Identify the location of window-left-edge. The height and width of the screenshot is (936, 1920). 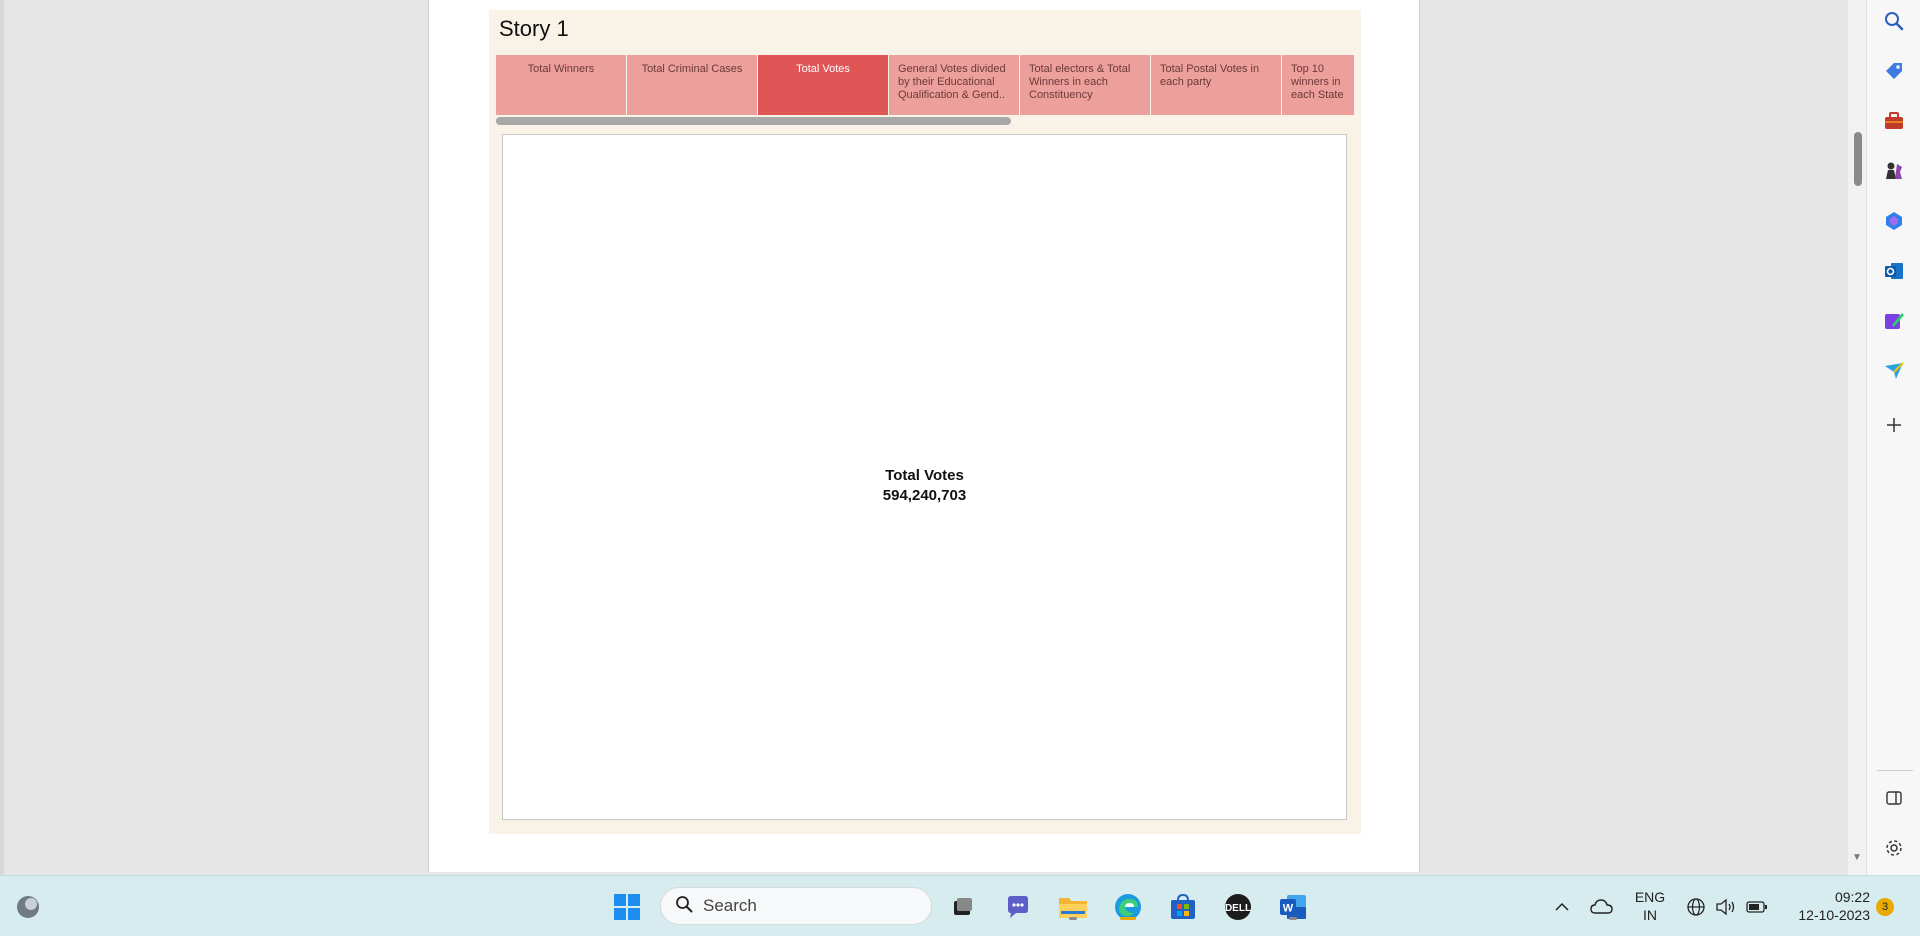
(2, 437).